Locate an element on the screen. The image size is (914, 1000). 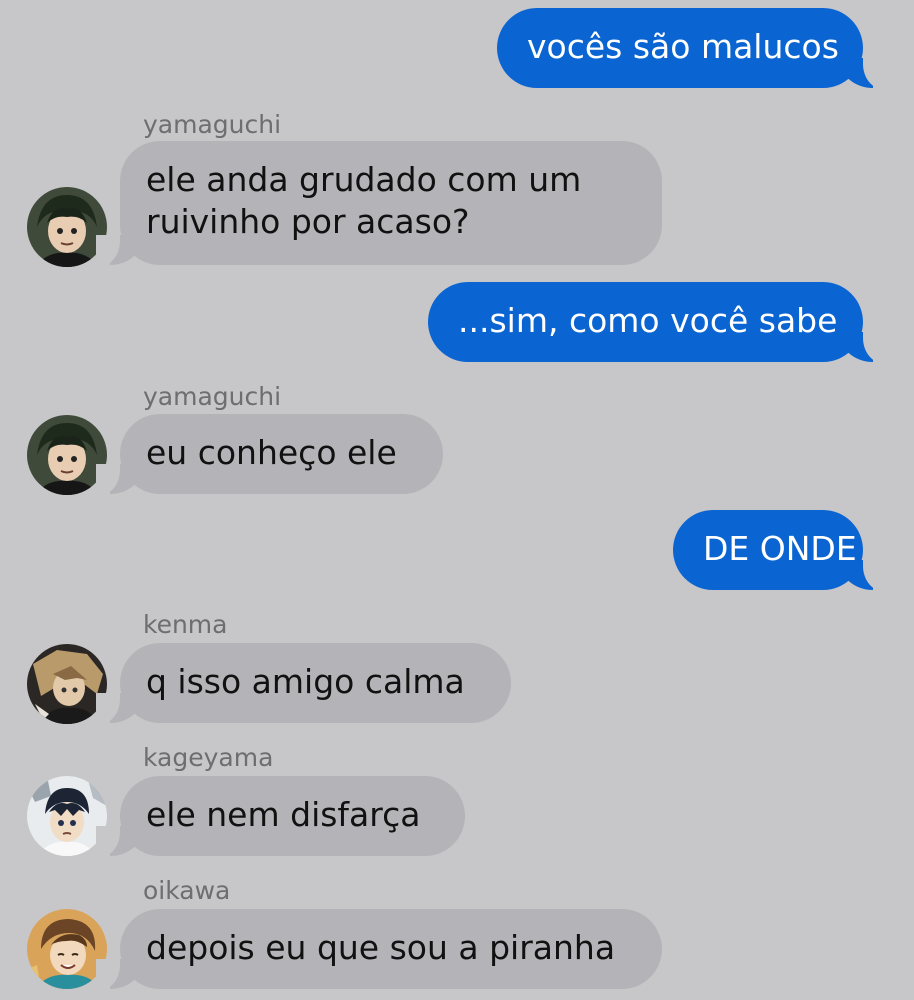
incoming-message-bubble: q isso amigo calma is located at coordinates (303, 684).